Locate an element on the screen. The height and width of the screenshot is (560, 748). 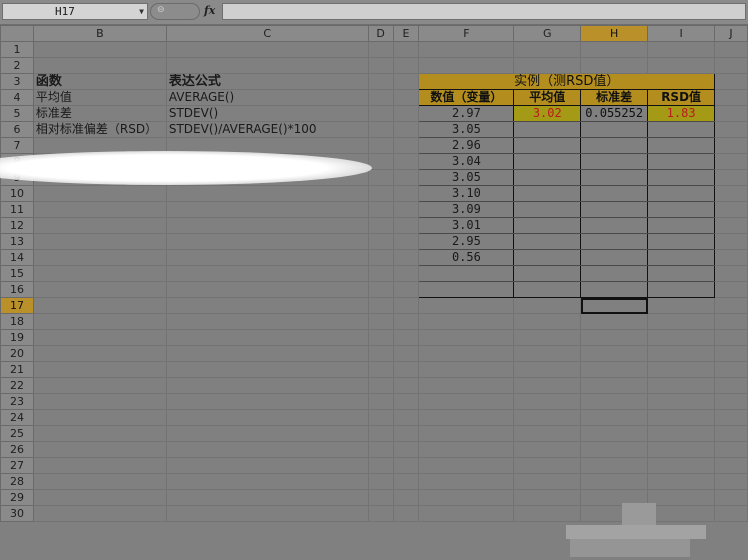
row-header: 14 is located at coordinates (17, 257).